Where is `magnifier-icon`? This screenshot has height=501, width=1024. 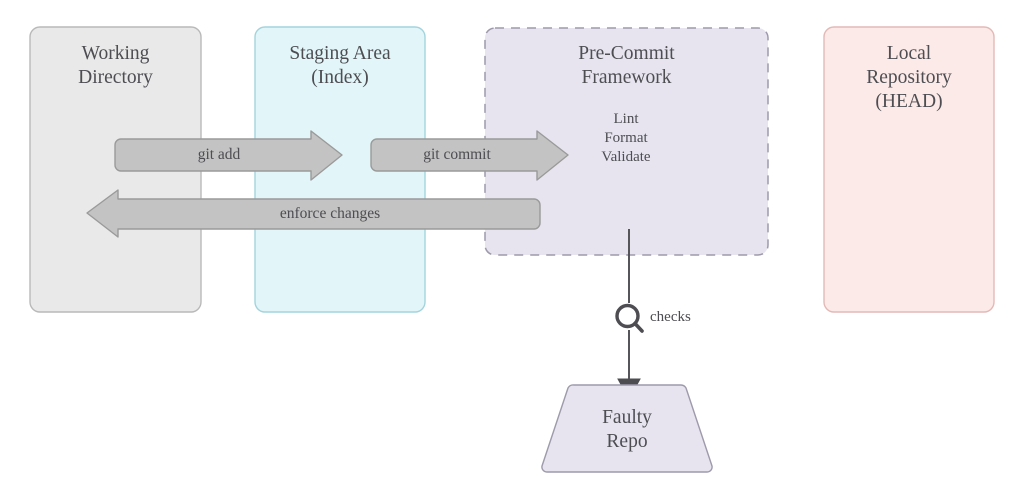 magnifier-icon is located at coordinates (629, 318).